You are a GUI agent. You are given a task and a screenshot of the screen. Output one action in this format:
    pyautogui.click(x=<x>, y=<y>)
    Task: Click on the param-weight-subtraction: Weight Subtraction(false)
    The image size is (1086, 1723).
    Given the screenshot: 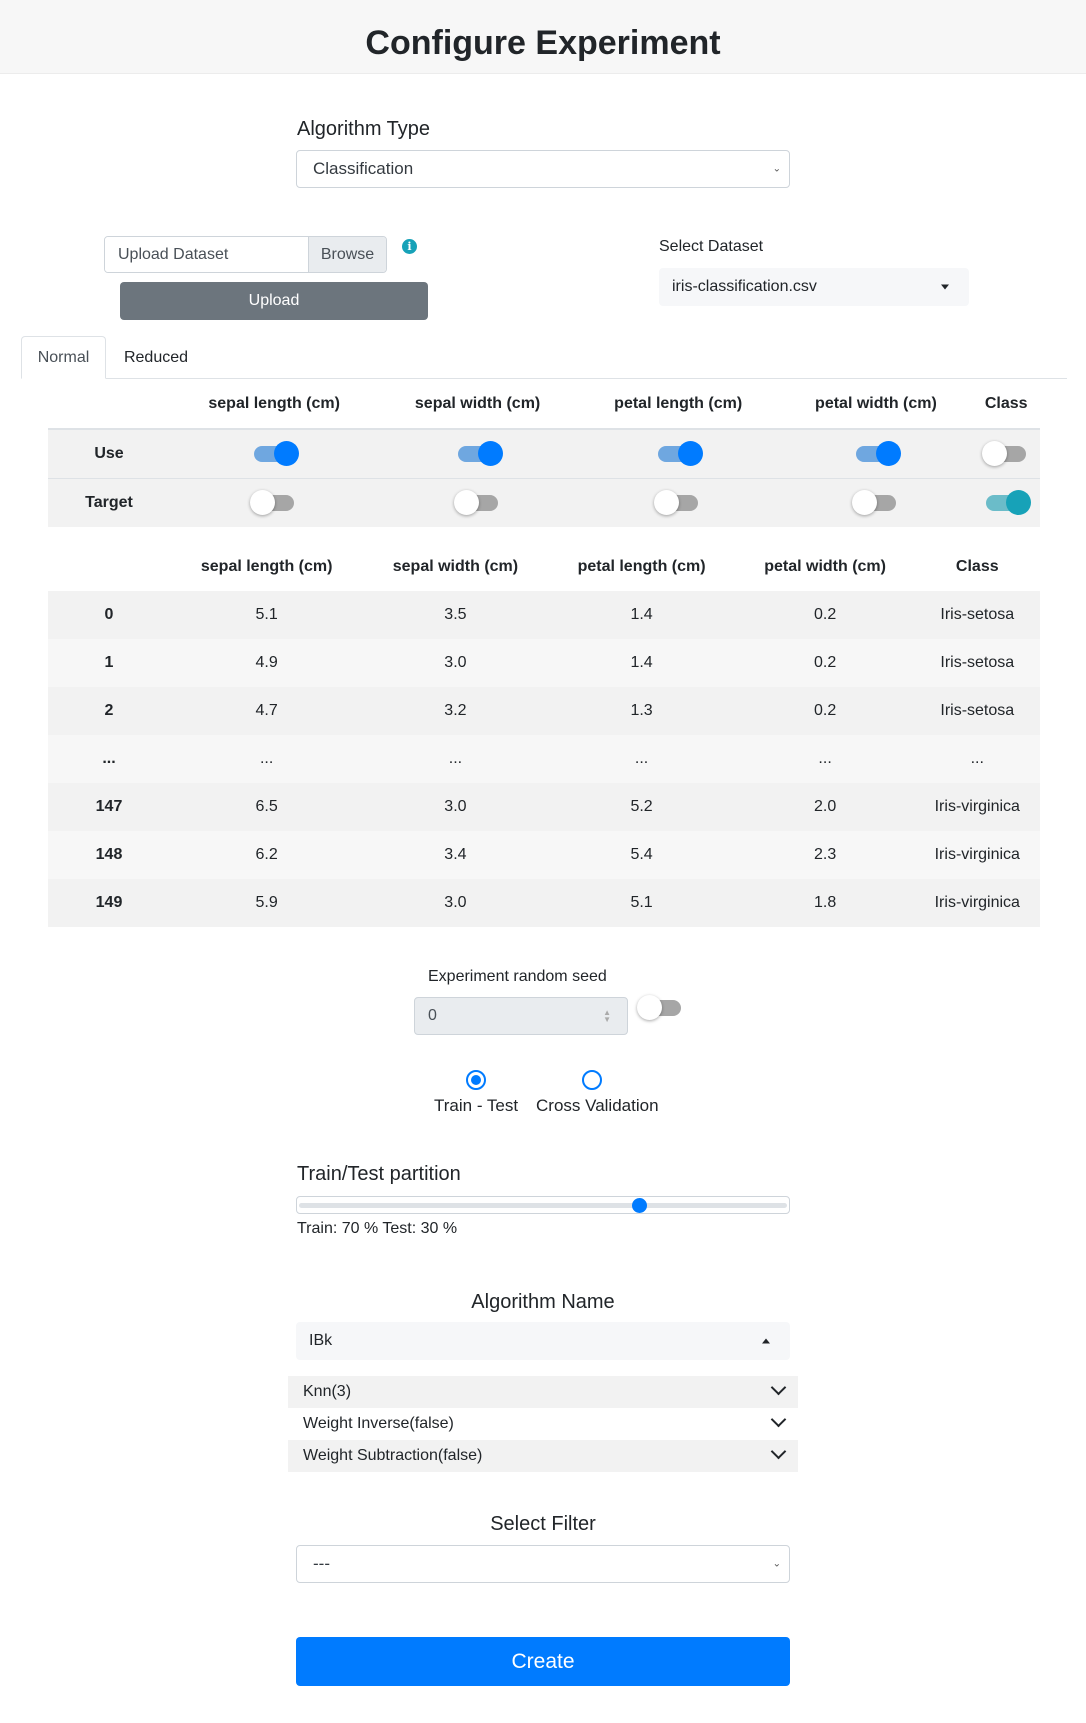 What is the action you would take?
    pyautogui.click(x=543, y=1456)
    